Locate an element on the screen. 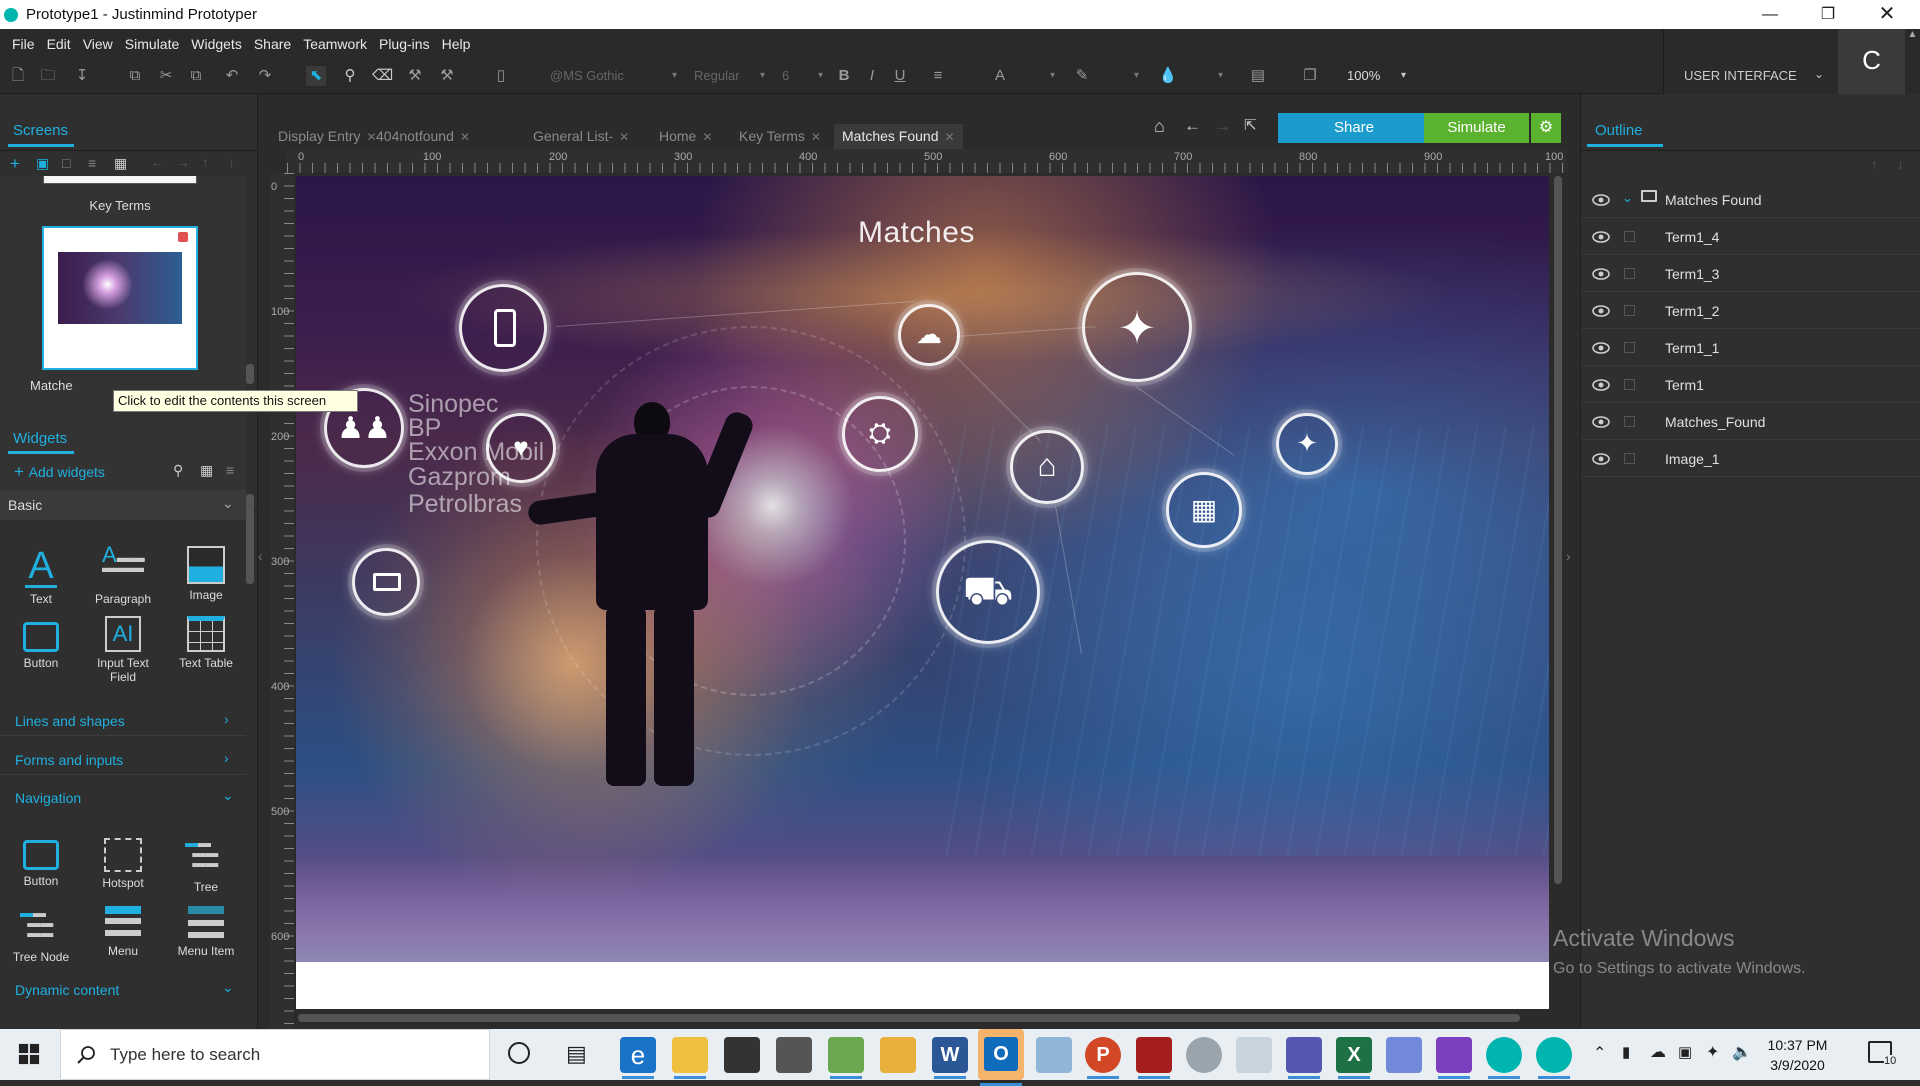 The height and width of the screenshot is (1086, 1920). word-icon: W is located at coordinates (950, 1058).